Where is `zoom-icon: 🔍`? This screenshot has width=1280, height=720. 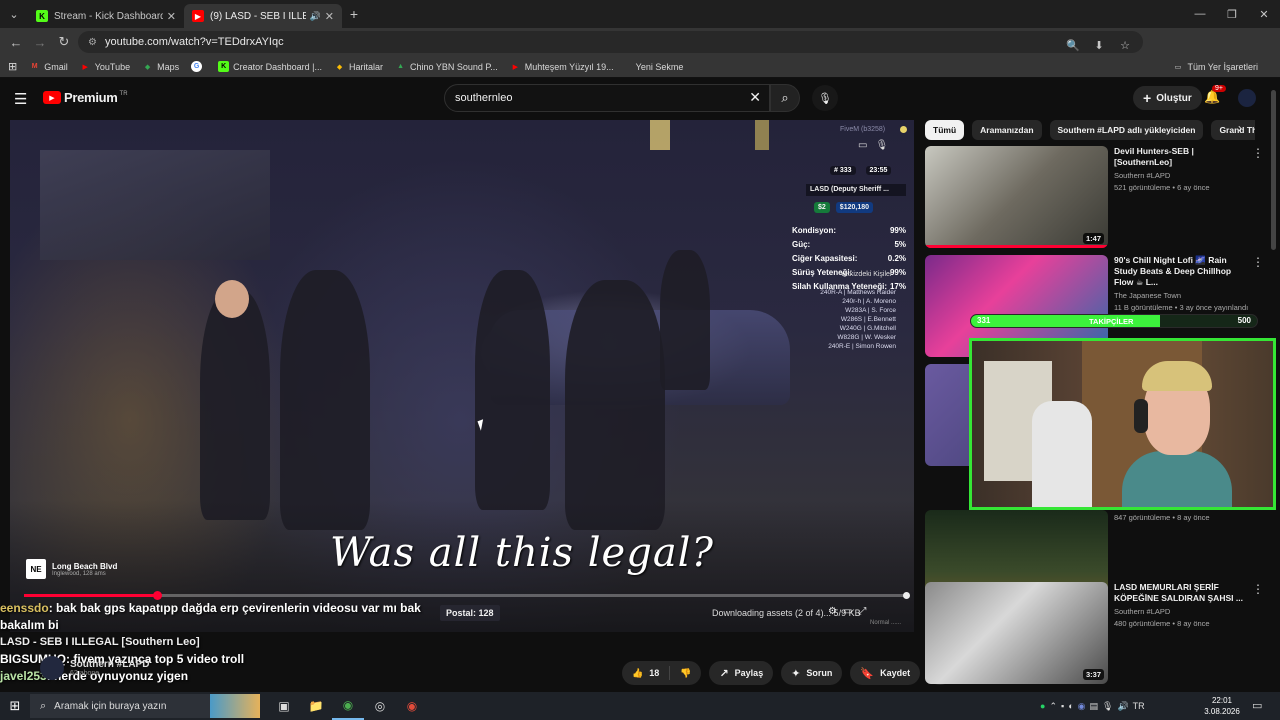
zoom-icon: 🔍 is located at coordinates (1073, 45).